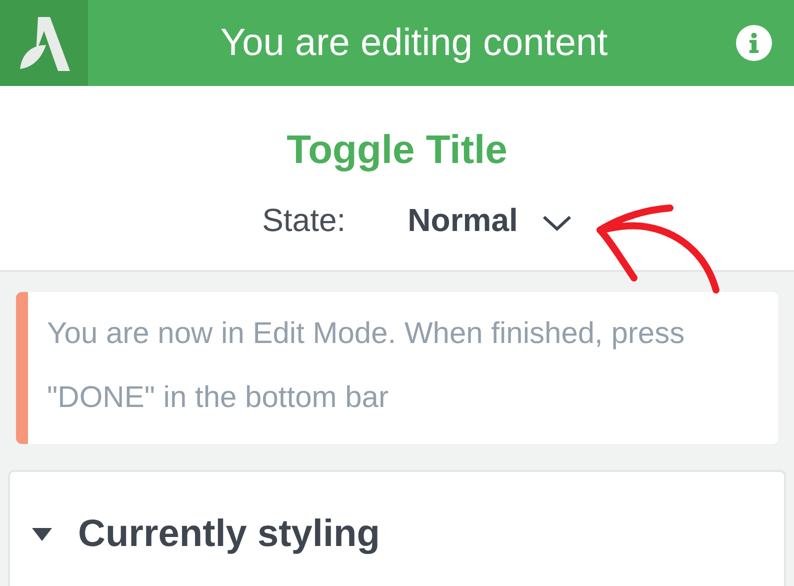  Describe the element at coordinates (397, 150) in the screenshot. I see `panel-title: Toggle Title` at that location.